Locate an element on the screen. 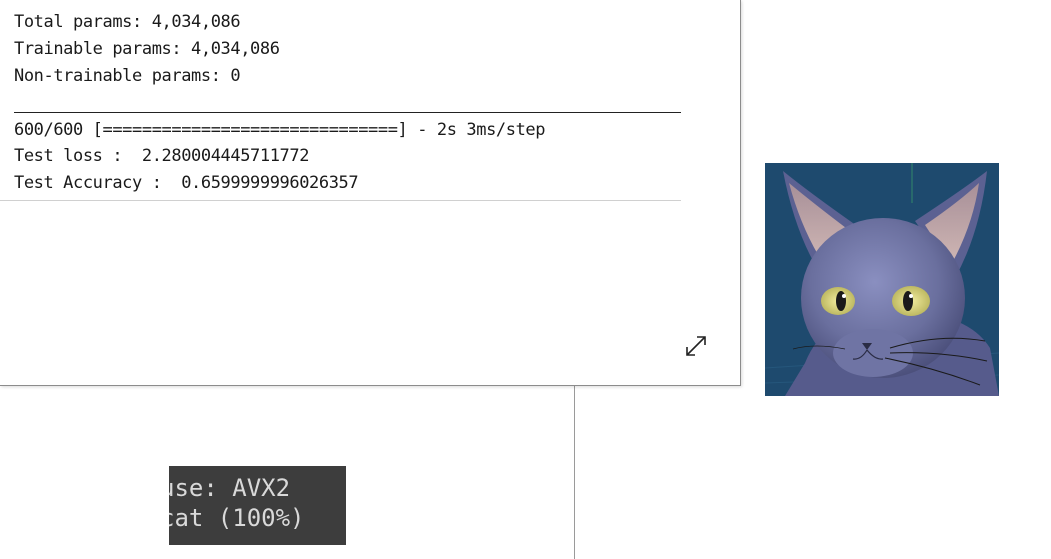 The height and width of the screenshot is (559, 1051). console-line-cpu: use: AVX2 is located at coordinates (230, 488).